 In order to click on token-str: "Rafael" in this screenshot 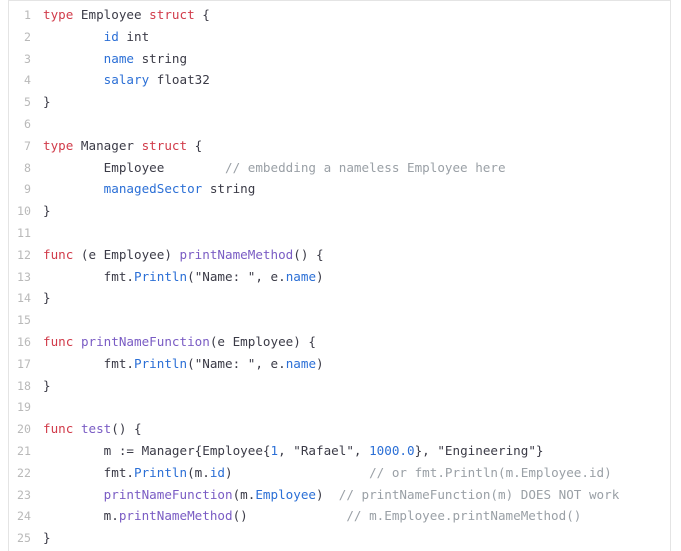, I will do `click(323, 450)`.